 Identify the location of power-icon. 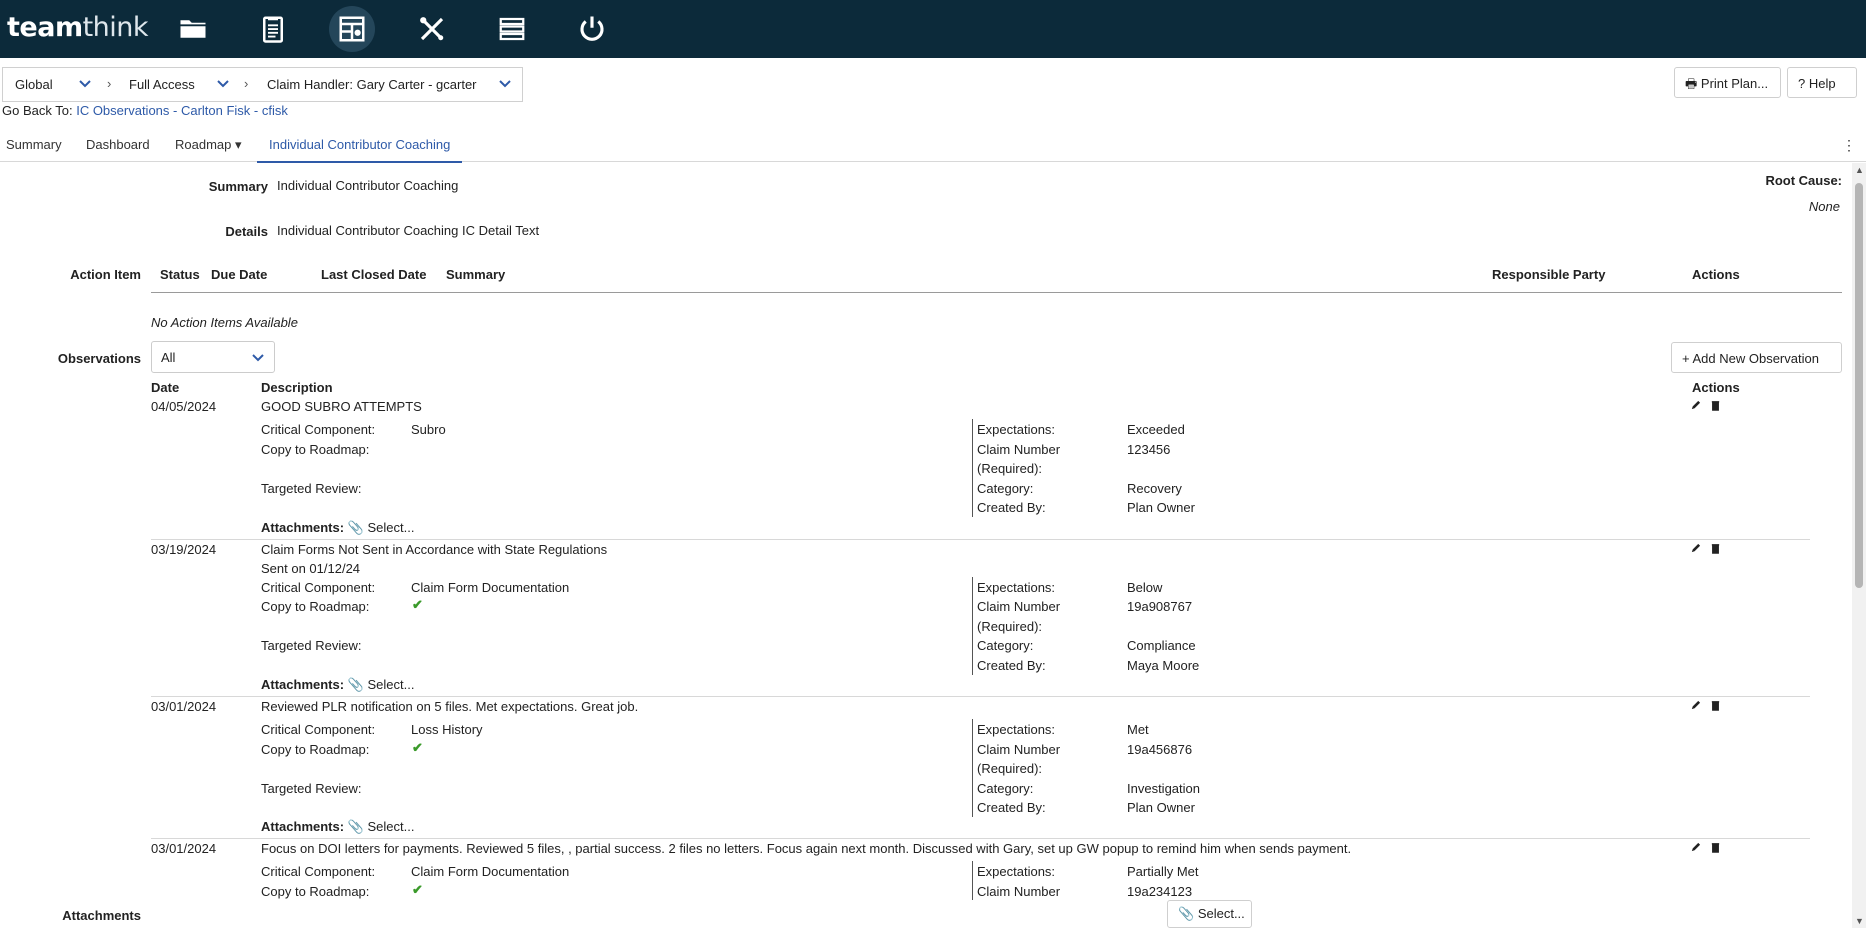
(592, 29).